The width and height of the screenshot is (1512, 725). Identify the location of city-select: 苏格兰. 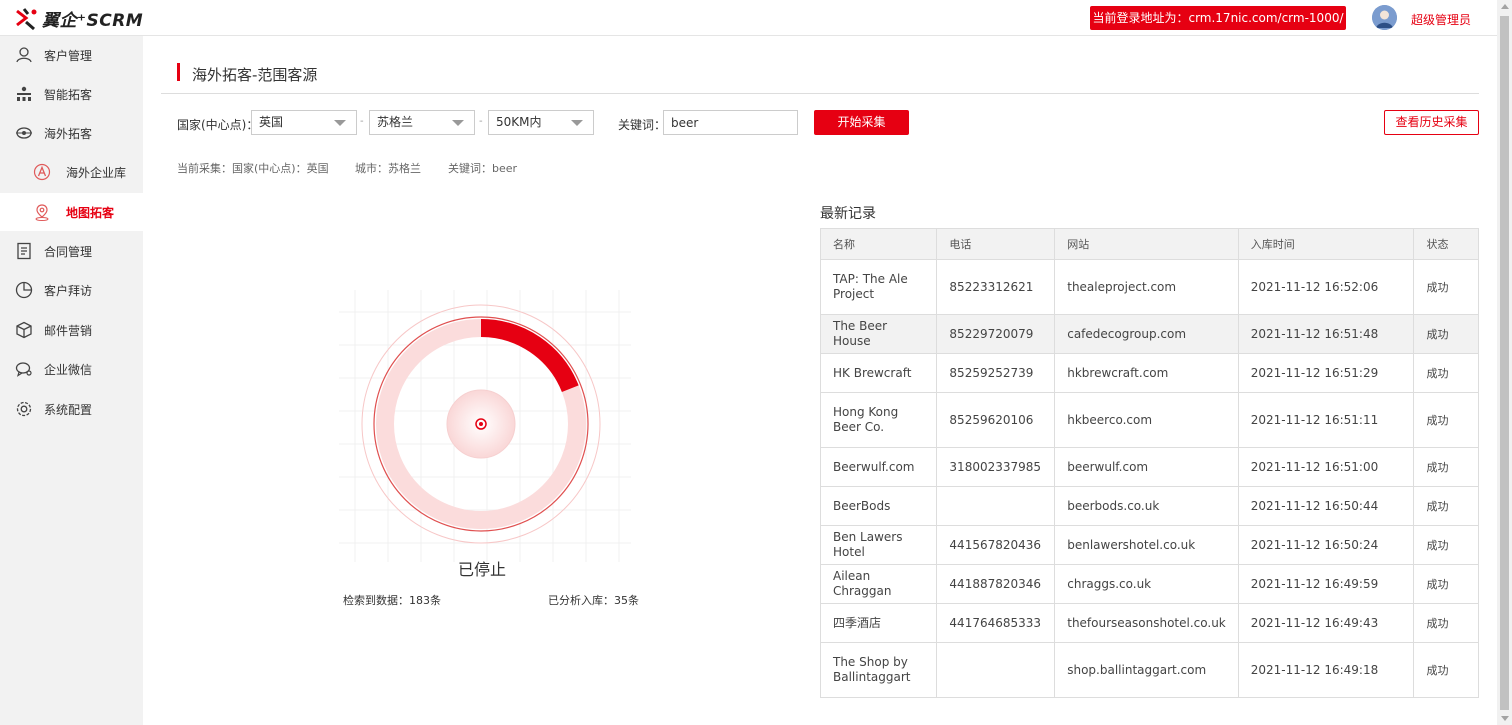
(422, 122).